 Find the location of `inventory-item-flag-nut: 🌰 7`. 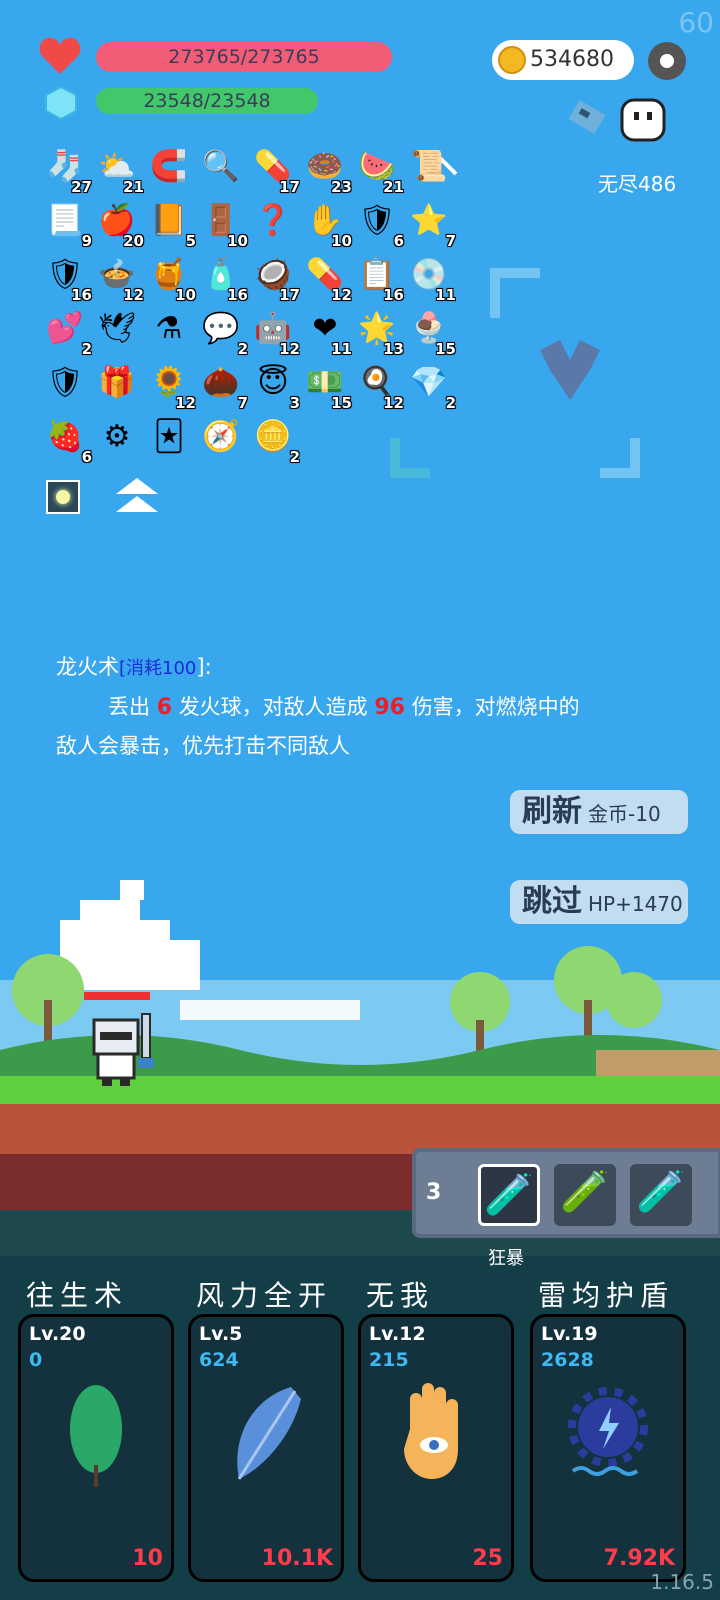

inventory-item-flag-nut: 🌰 7 is located at coordinates (225, 388).